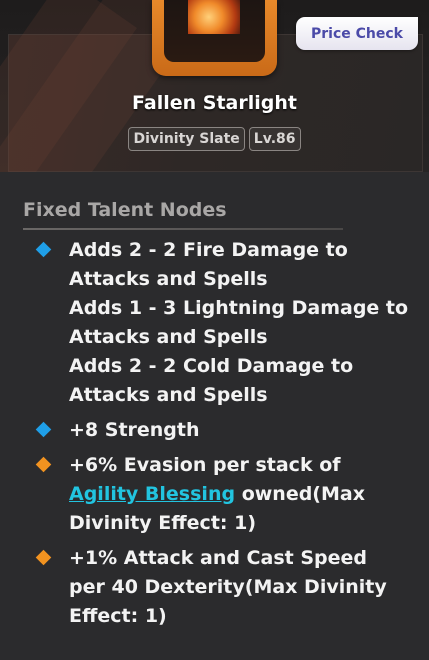 The image size is (429, 660). What do you see at coordinates (205, 465) in the screenshot?
I see `node-text: +6% Evasion per stack of` at bounding box center [205, 465].